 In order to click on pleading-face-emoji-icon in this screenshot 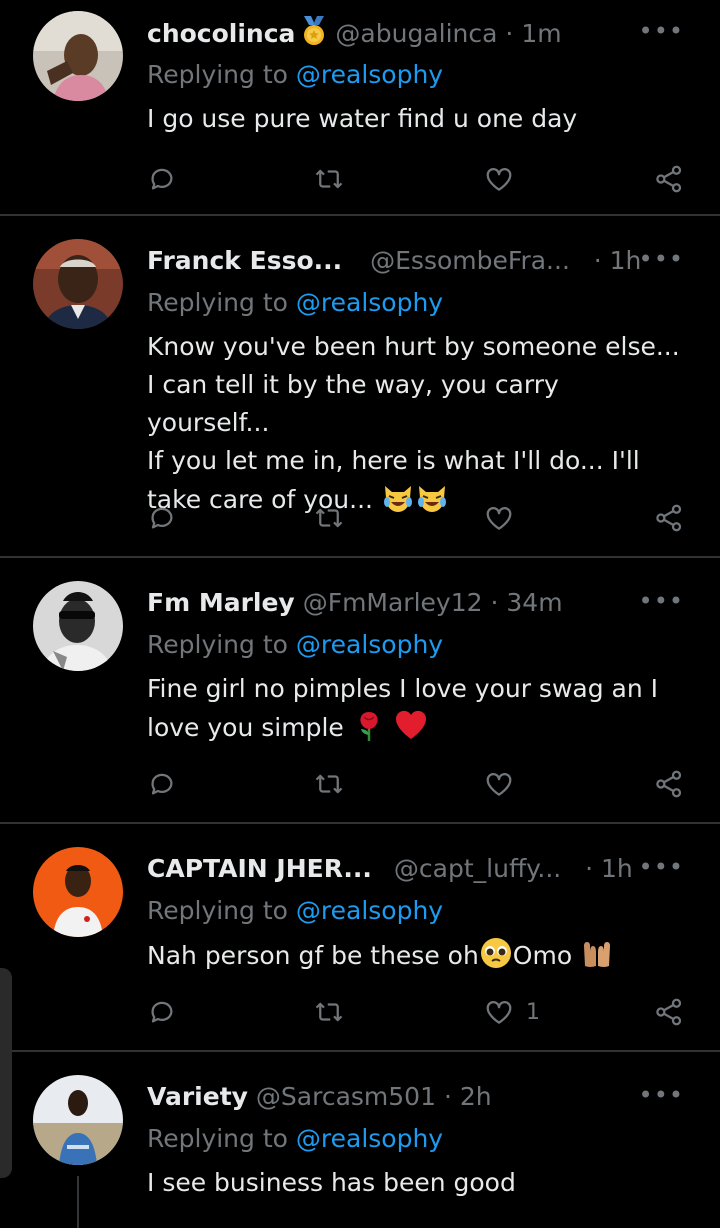, I will do `click(496, 953)`.